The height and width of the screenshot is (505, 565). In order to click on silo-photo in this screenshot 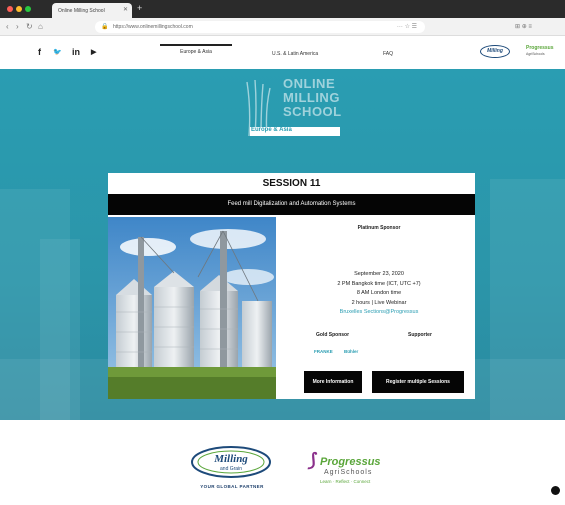, I will do `click(192, 308)`.